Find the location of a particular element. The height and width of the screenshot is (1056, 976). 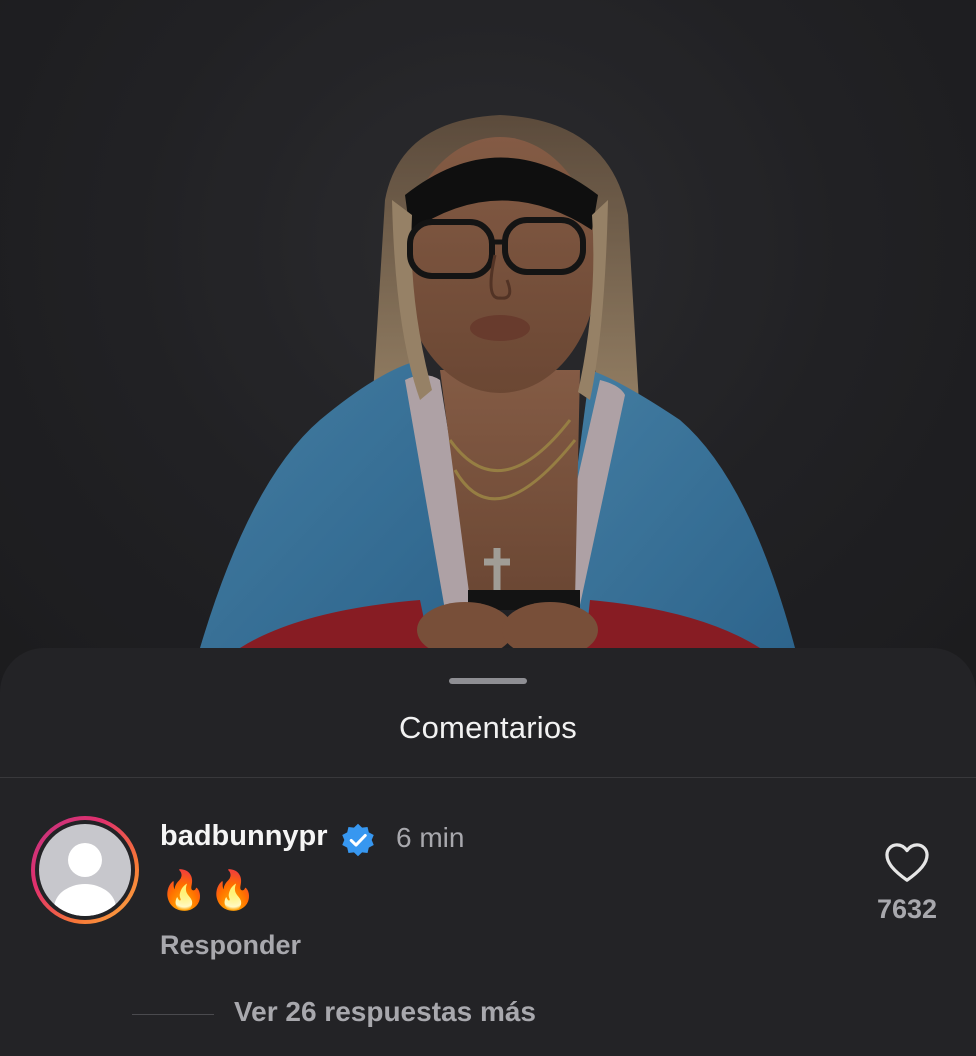

comment-timestamp: 6 min is located at coordinates (430, 837).